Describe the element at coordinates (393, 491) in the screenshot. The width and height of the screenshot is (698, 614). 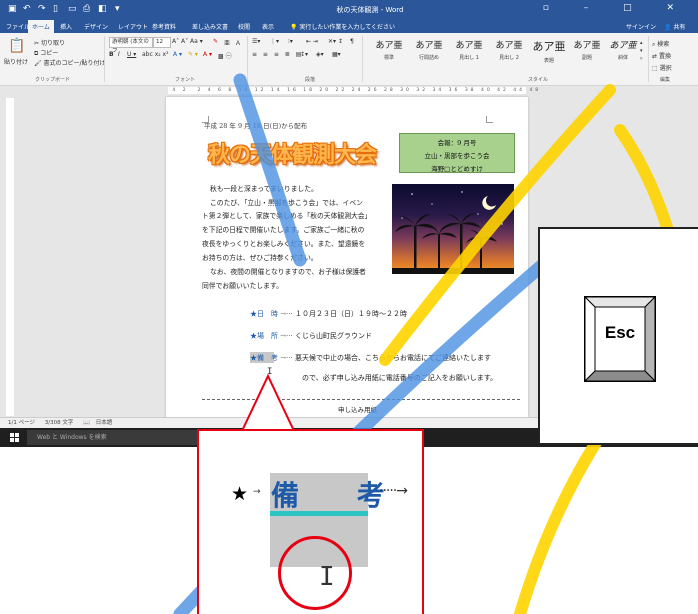
I see `tab-dots: ·····→` at that location.